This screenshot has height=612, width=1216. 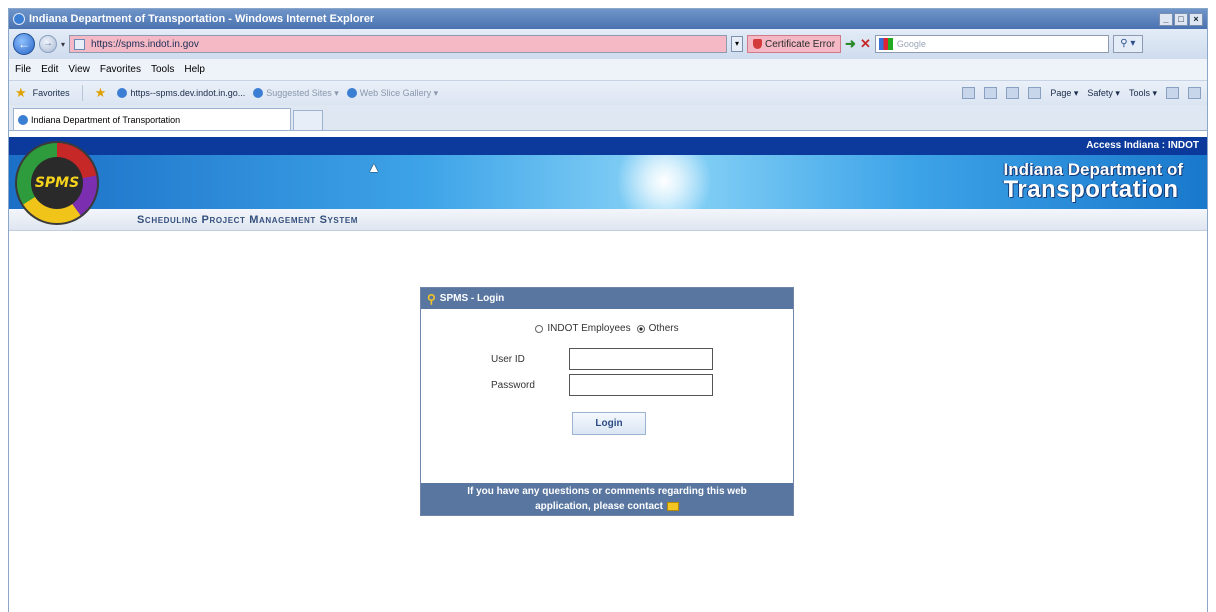 What do you see at coordinates (19, 19) in the screenshot?
I see `ie-logo-icon` at bounding box center [19, 19].